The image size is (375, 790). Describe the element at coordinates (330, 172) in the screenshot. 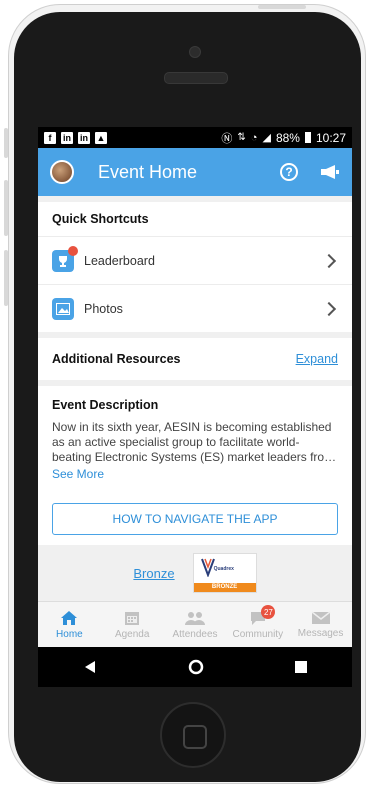

I see `megaphone-icon` at that location.